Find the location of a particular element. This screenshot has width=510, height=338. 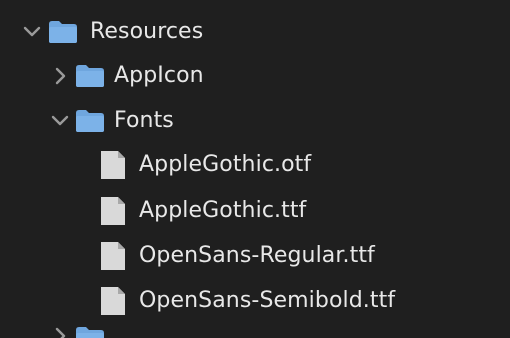

tree-row-resources: Resources is located at coordinates (255, 32).